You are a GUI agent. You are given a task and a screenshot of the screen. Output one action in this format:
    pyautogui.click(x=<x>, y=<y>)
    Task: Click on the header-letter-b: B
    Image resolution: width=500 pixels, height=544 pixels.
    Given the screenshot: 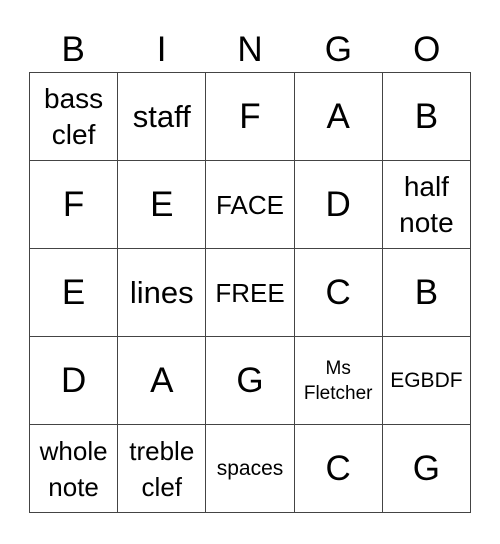 What is the action you would take?
    pyautogui.click(x=73, y=49)
    